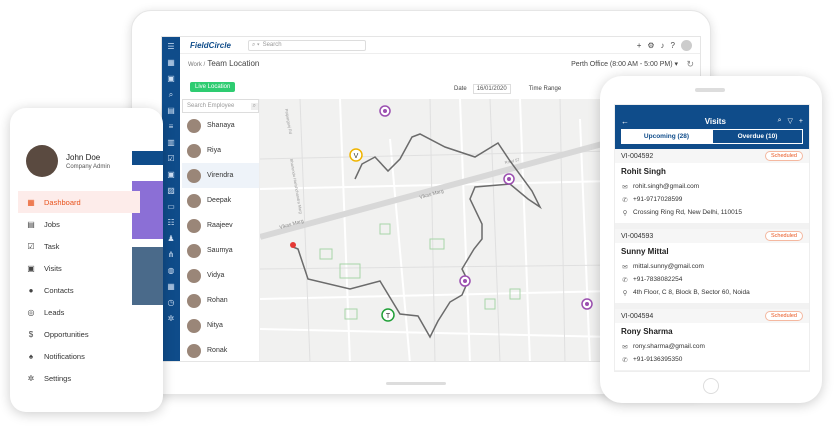 The image size is (835, 428). What do you see at coordinates (68, 161) in the screenshot?
I see `user-profile: John Doe Company Admin` at bounding box center [68, 161].